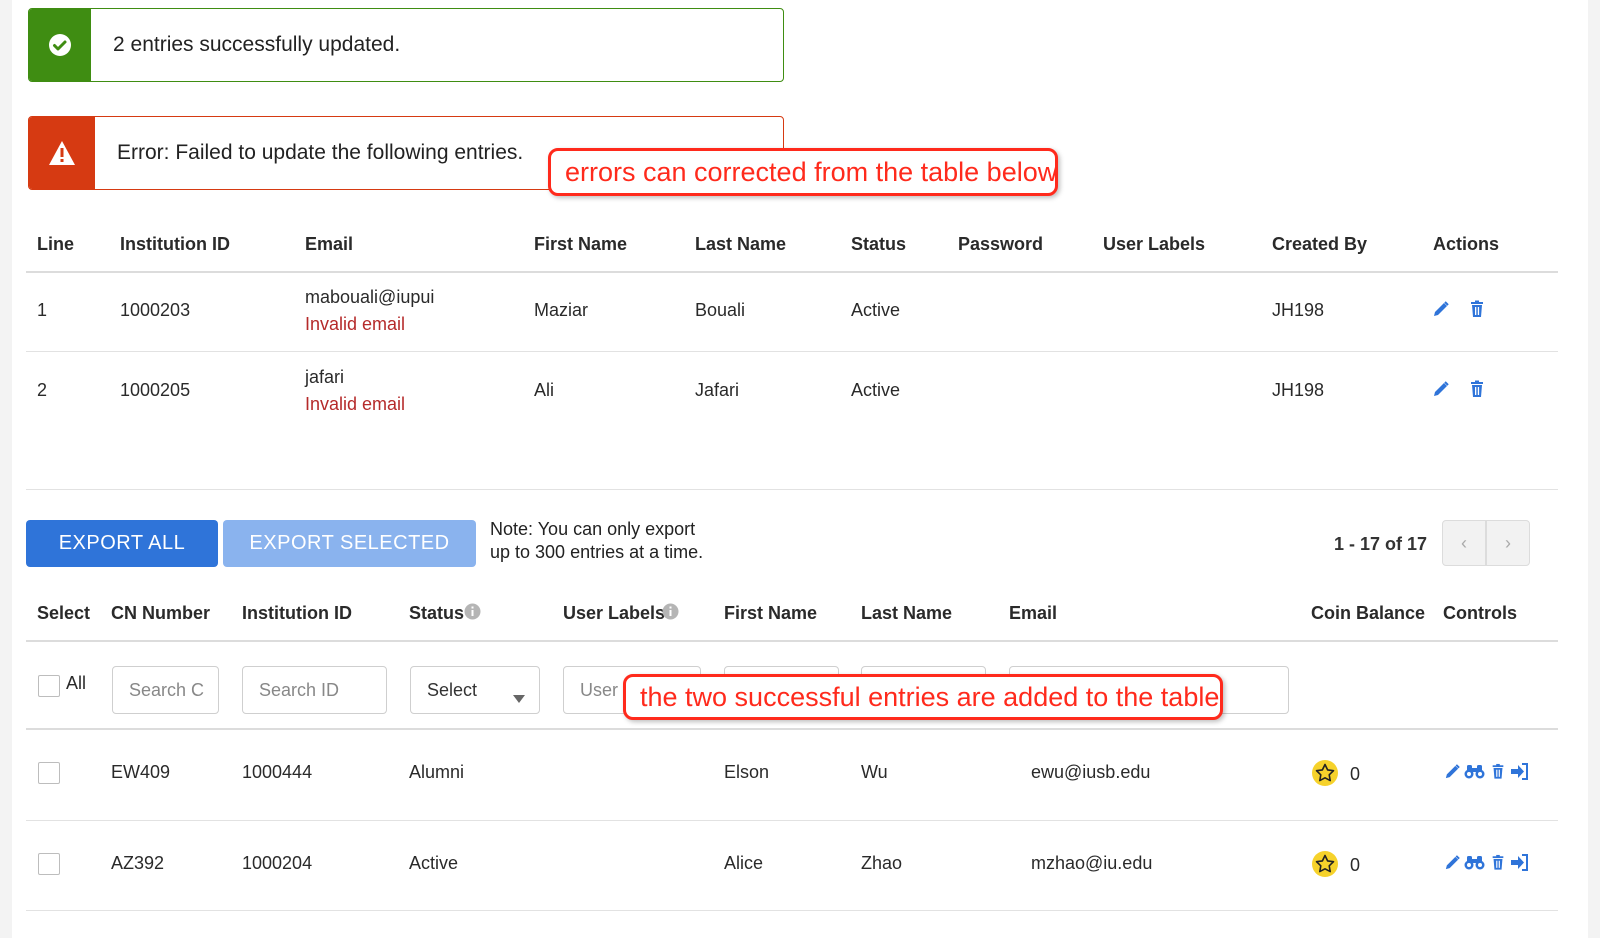  I want to click on export-all-button: EXPORT ALL, so click(122, 543).